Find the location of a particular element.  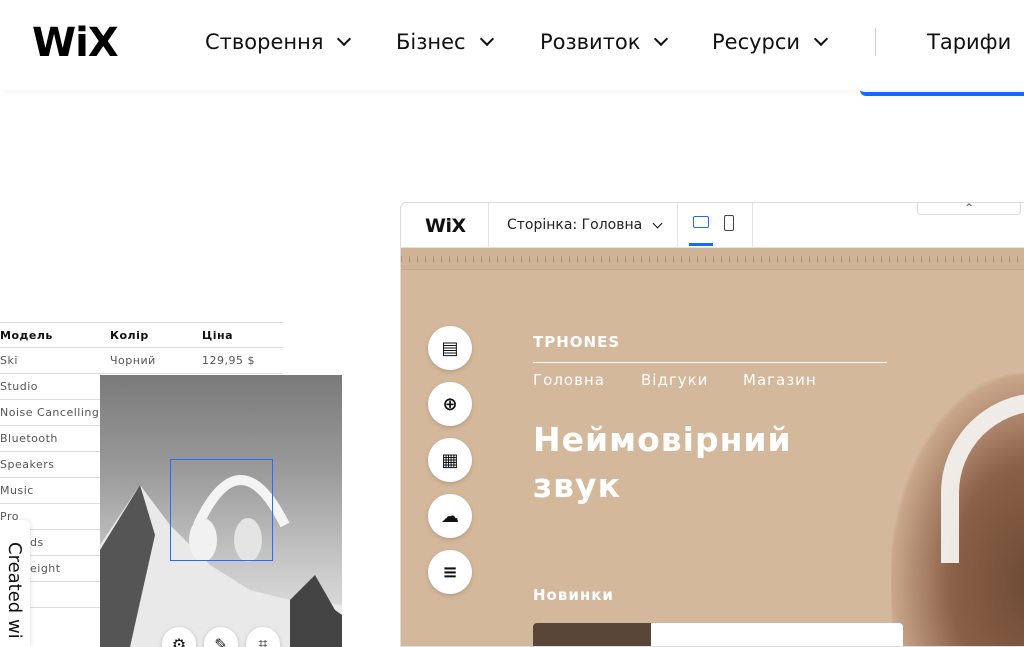

add-icon: ⊕ is located at coordinates (450, 404).